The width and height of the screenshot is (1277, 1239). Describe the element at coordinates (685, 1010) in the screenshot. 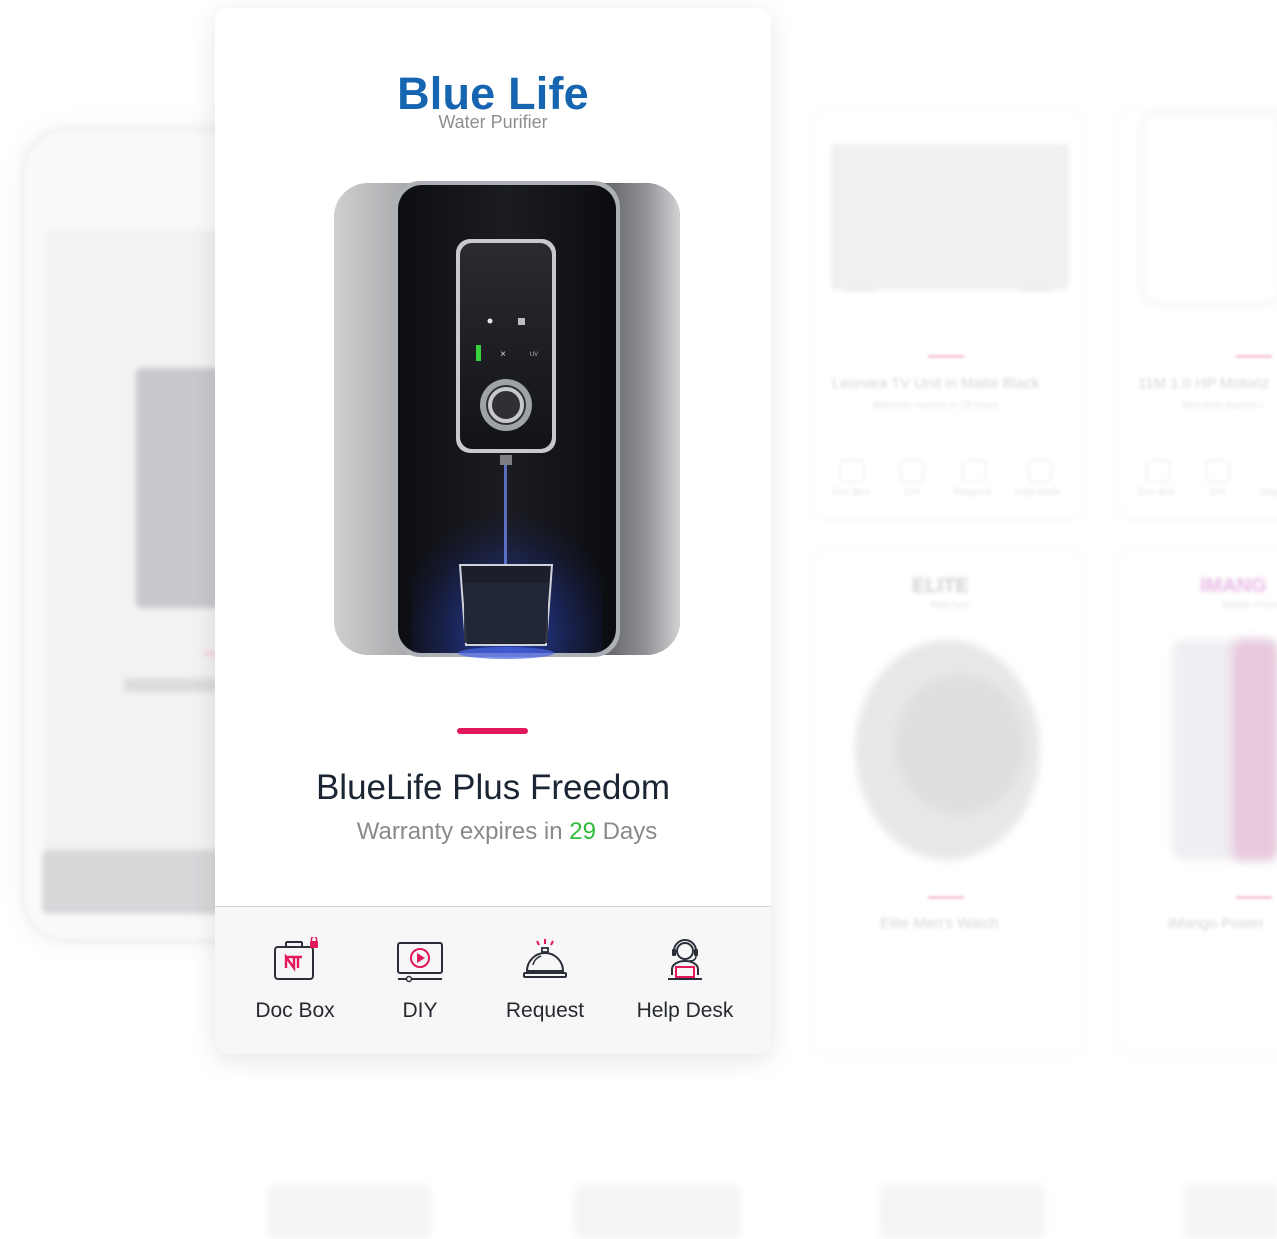

I see `help-desk-label: Help Desk` at that location.